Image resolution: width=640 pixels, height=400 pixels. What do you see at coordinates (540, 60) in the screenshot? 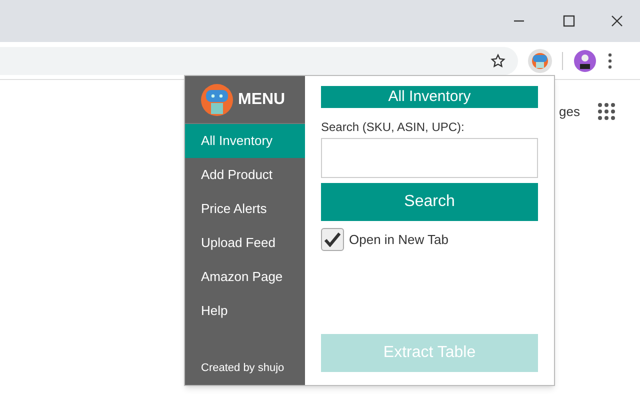
I see `robot-extension-icon` at bounding box center [540, 60].